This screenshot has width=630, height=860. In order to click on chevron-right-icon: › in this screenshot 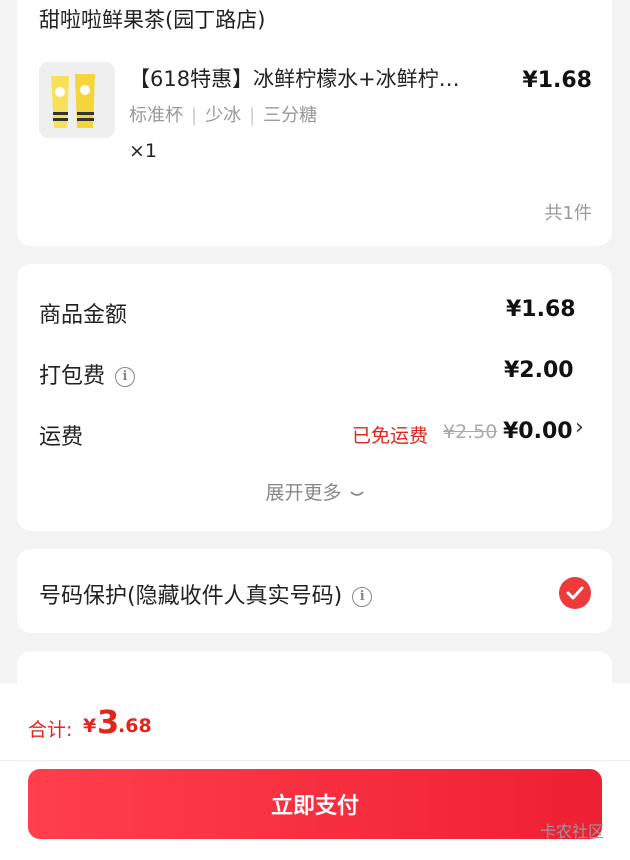, I will do `click(579, 427)`.